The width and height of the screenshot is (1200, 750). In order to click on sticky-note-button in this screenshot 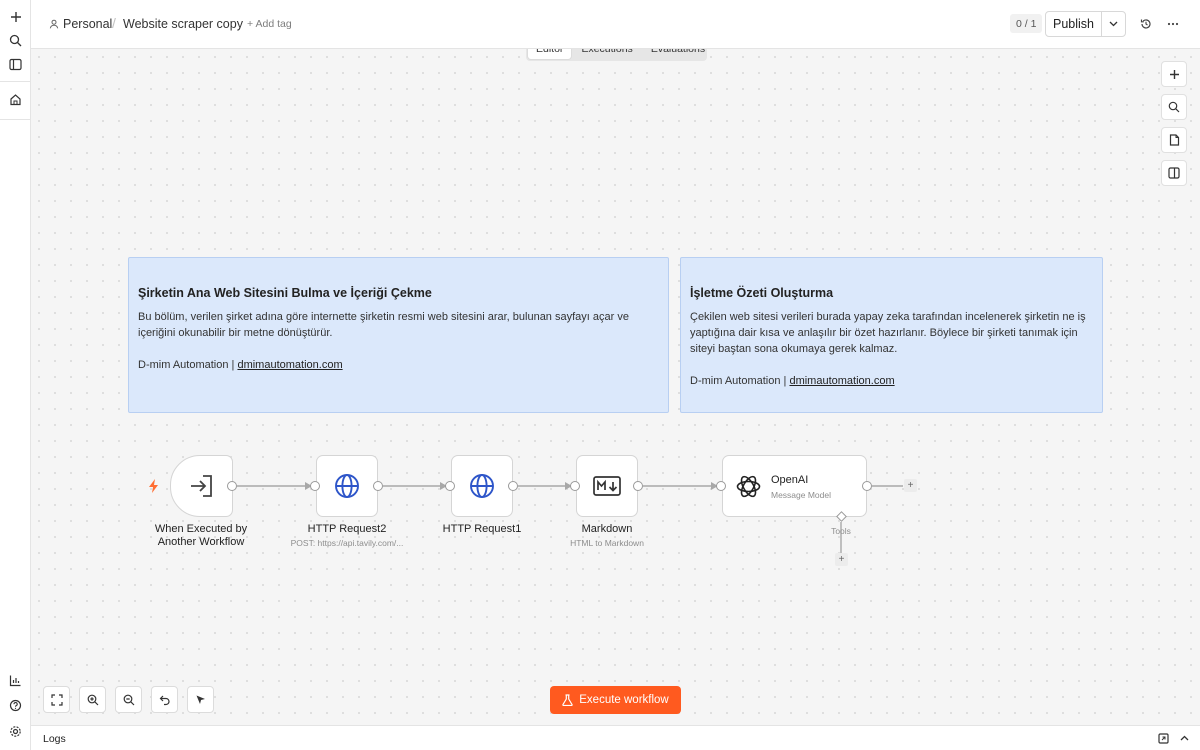, I will do `click(1174, 140)`.